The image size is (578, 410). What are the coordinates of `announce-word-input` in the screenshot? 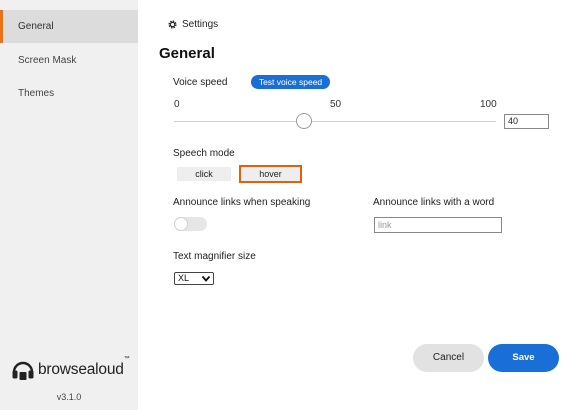 It's located at (438, 225).